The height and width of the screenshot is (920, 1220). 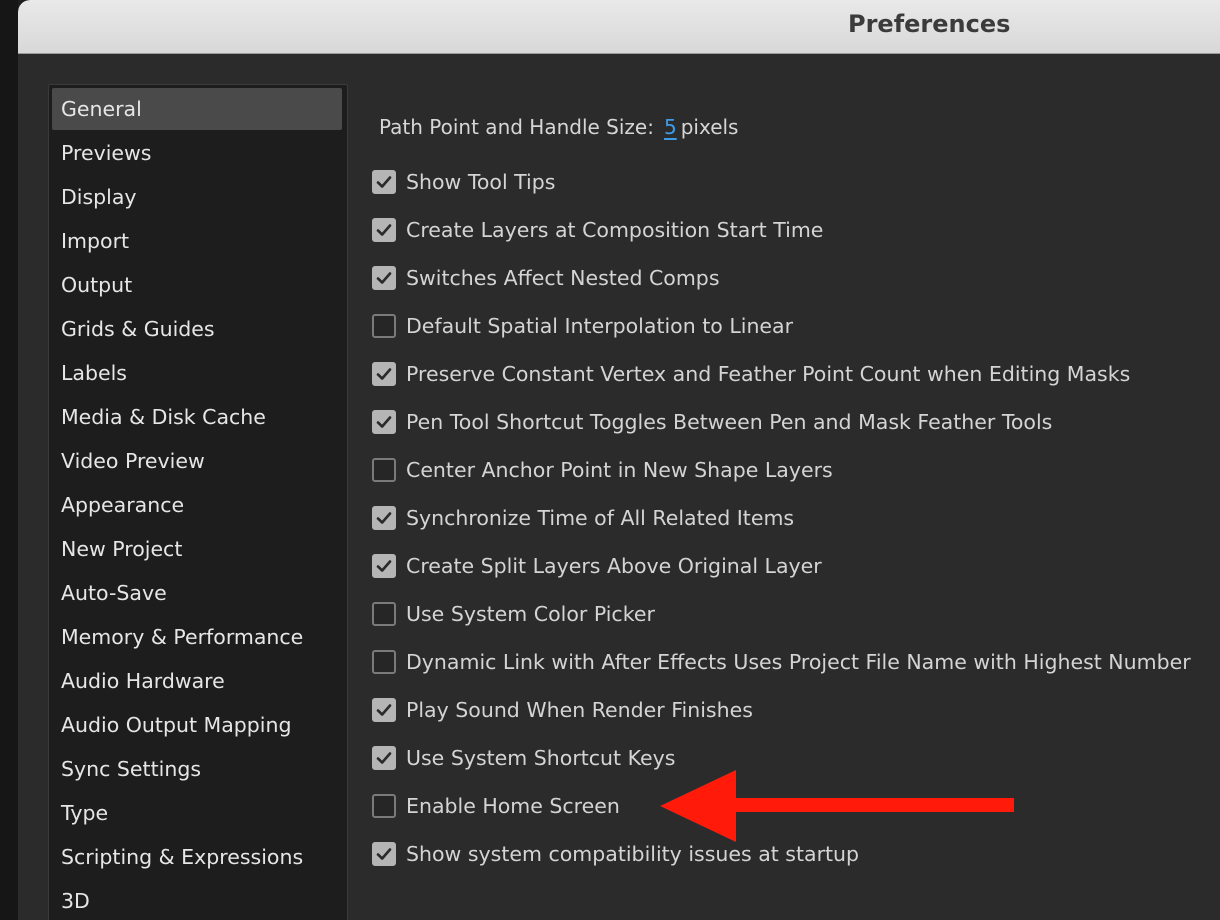 What do you see at coordinates (197, 417) in the screenshot?
I see `sidebar-item-media-disk-cache: Media & Disk Cache` at bounding box center [197, 417].